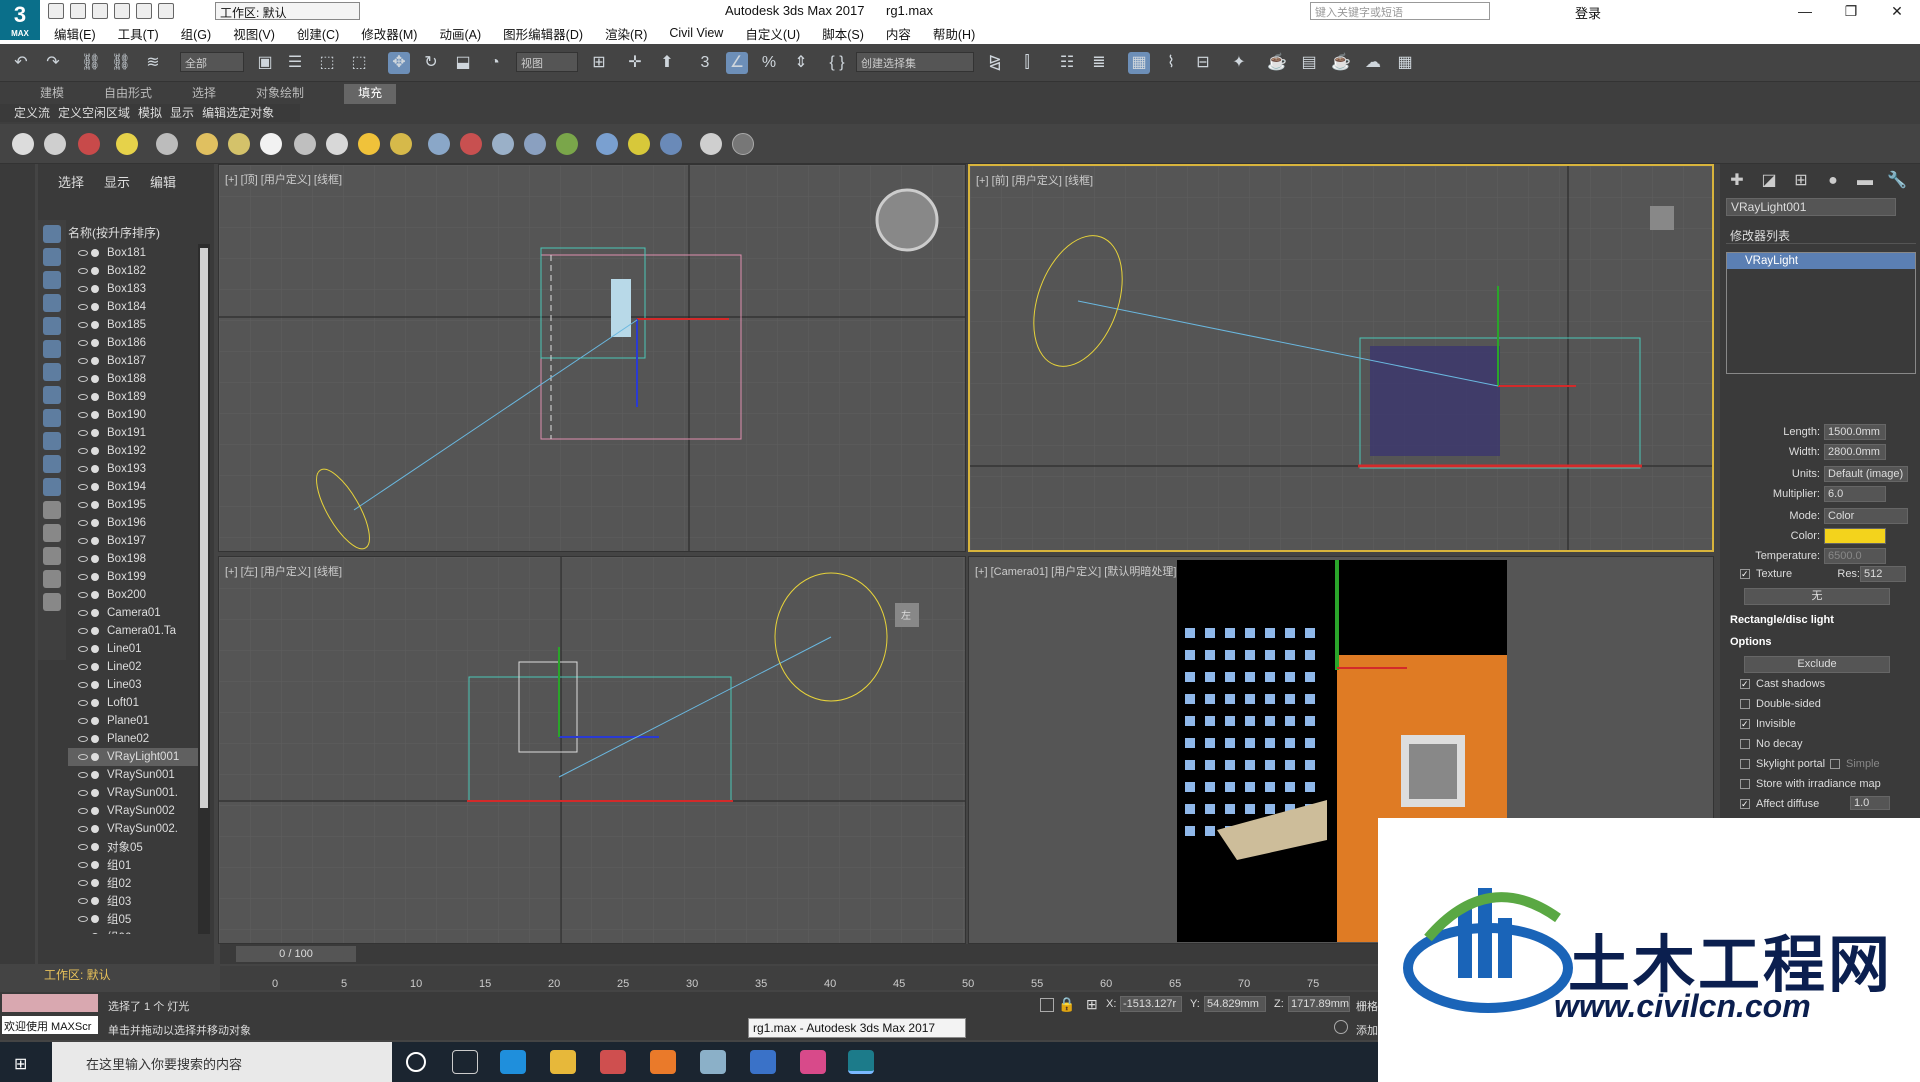 This screenshot has height=1082, width=1920. Describe the element at coordinates (613, 1062) in the screenshot. I see `app-icon` at that location.